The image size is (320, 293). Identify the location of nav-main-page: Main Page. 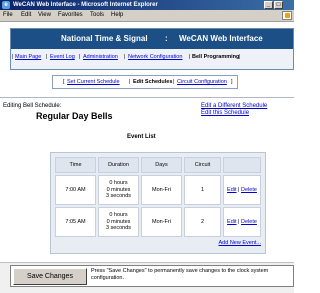
(28, 57).